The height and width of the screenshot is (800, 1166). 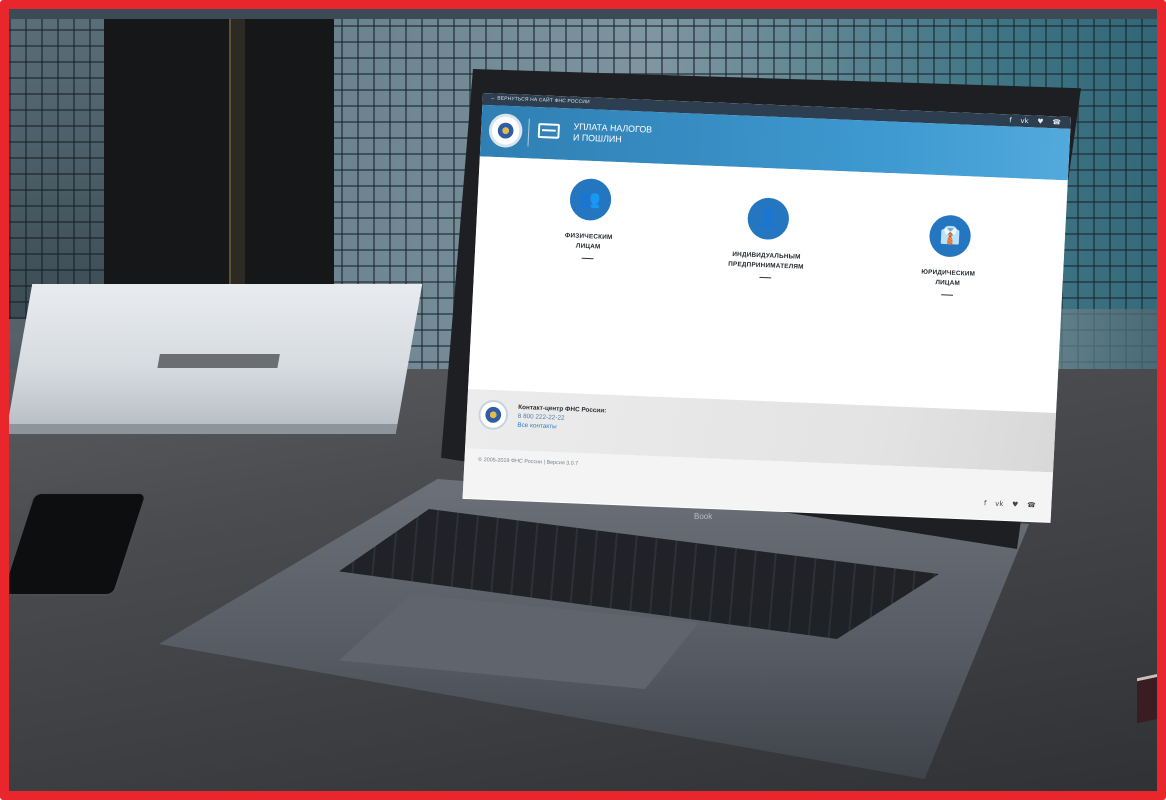 I want to click on category-legal-entities: 👔 ЮРИДИЧЕСКИМ ЛИЦАМ, so click(x=948, y=255).